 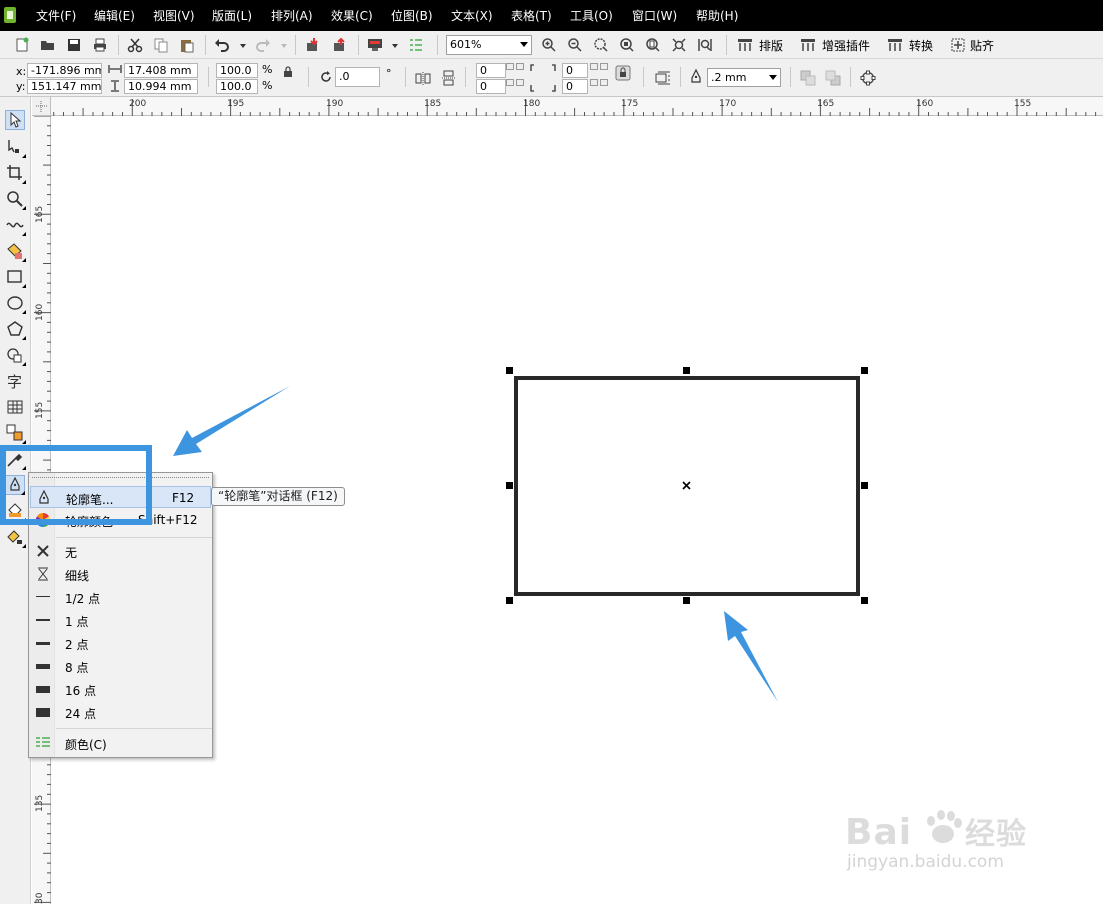 What do you see at coordinates (575, 86) in the screenshot?
I see `corner-radius-bottom-right: 0` at bounding box center [575, 86].